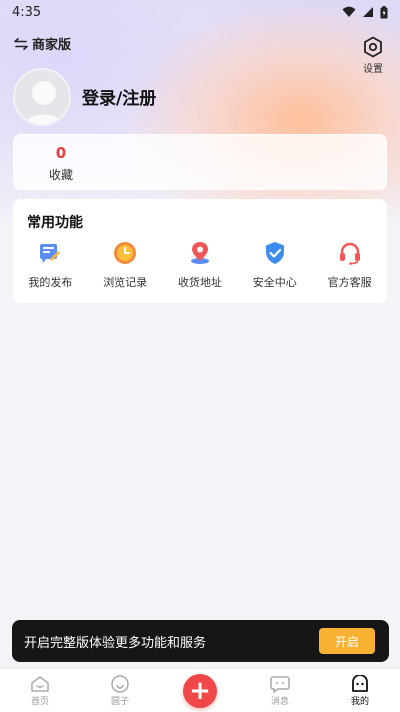 The image size is (400, 712). Describe the element at coordinates (119, 701) in the screenshot. I see `tab-label: 圆子` at that location.